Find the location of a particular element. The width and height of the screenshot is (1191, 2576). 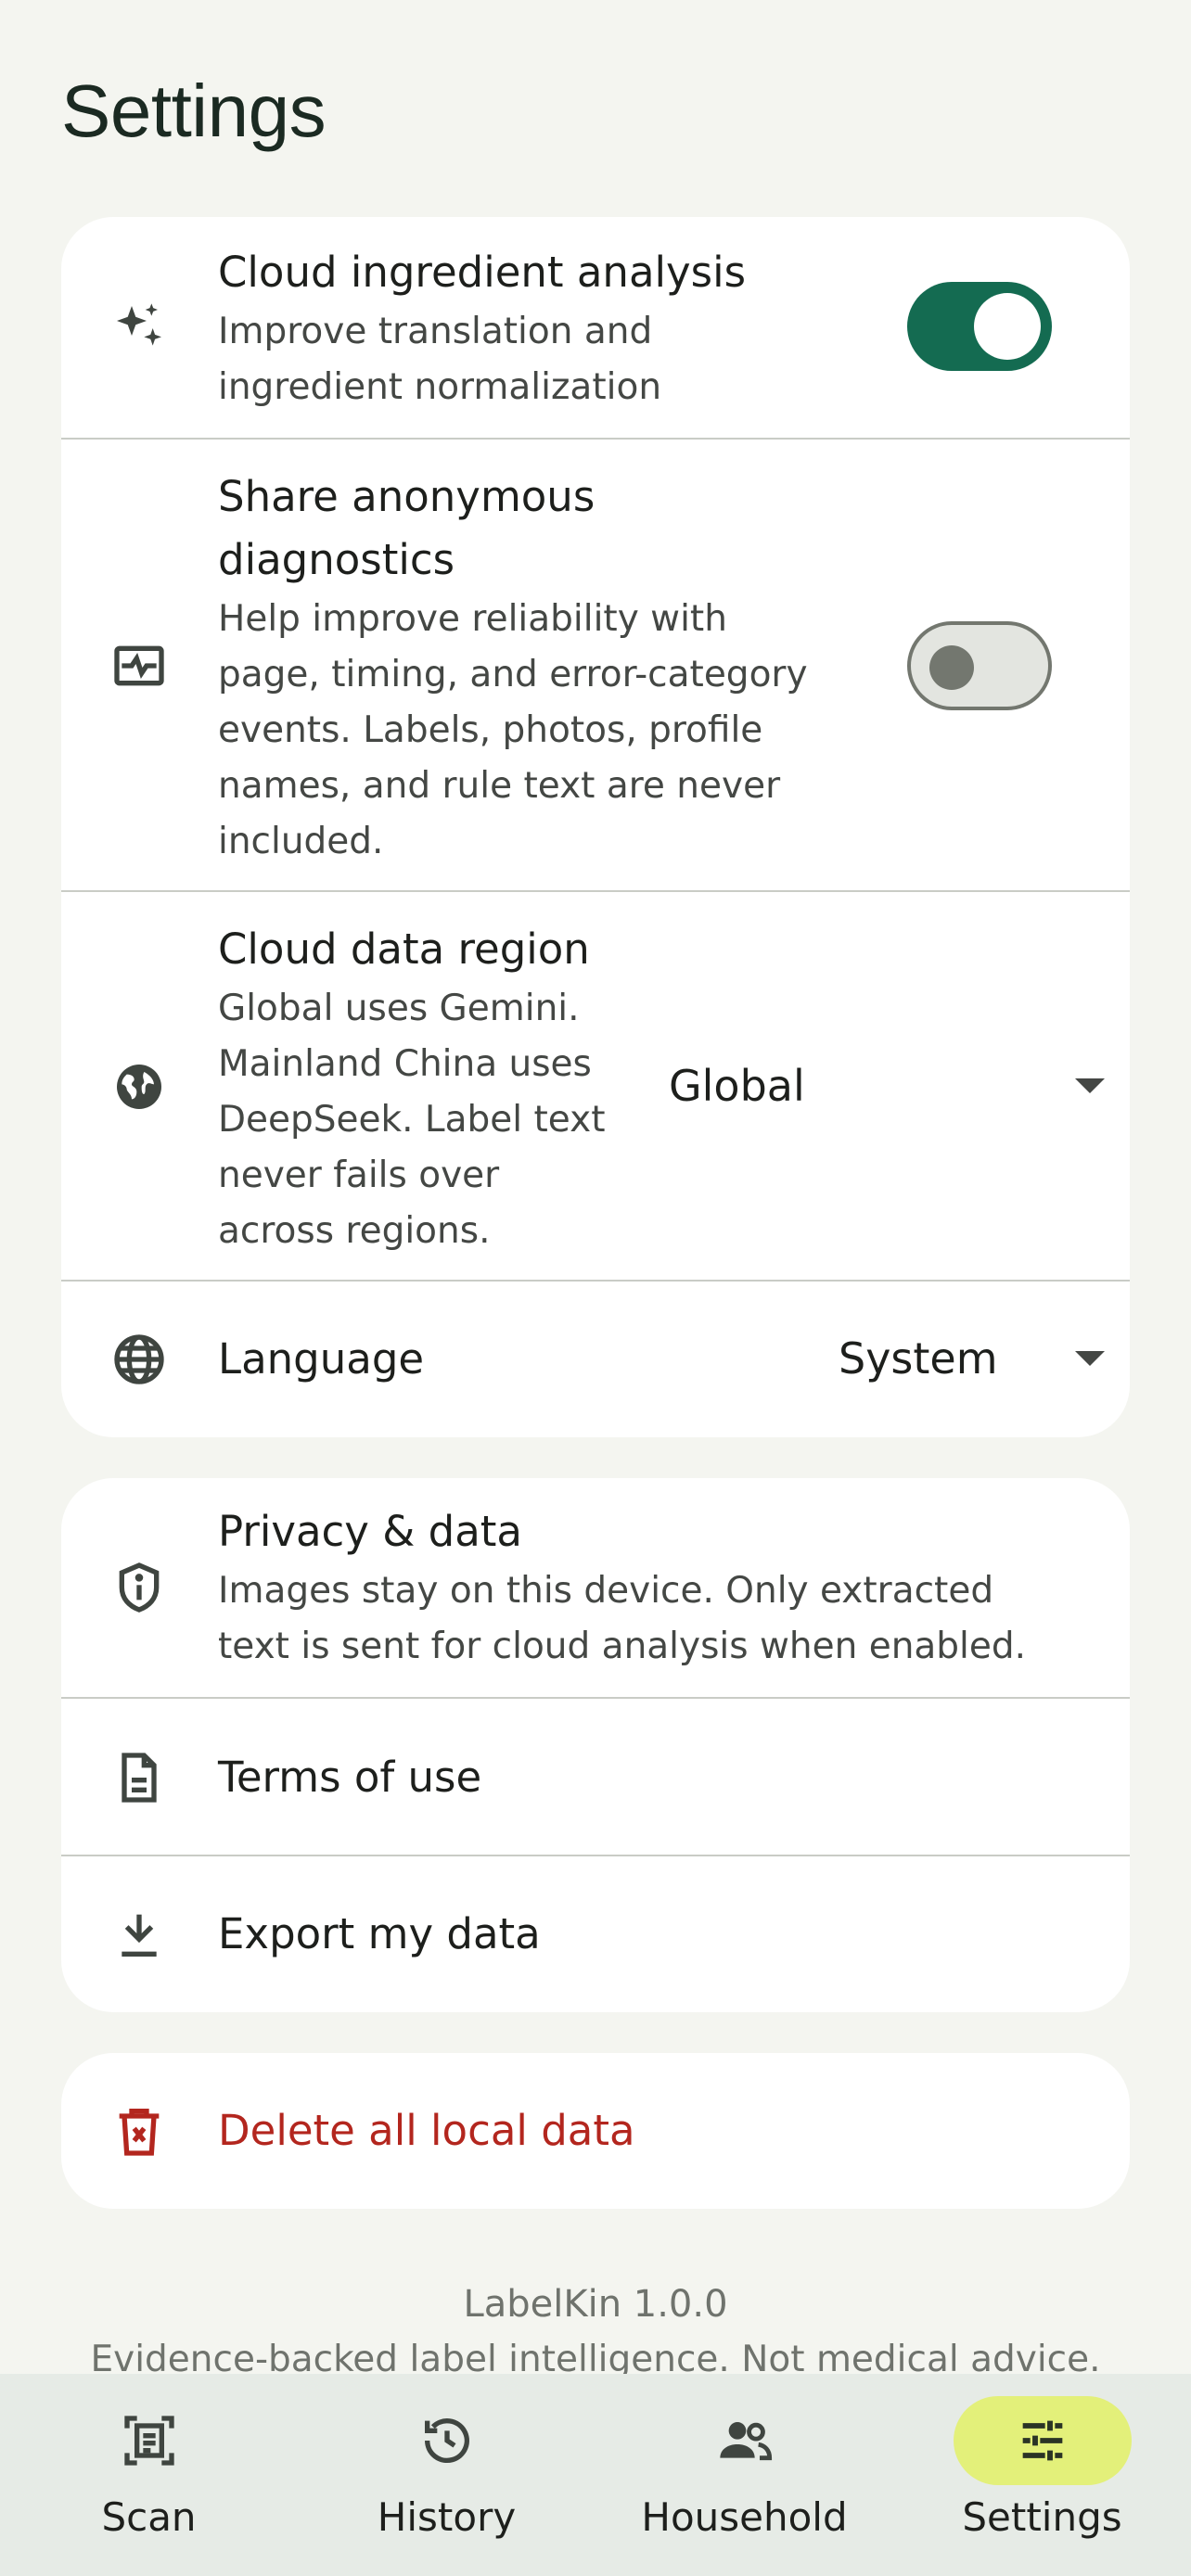

people-icon is located at coordinates (745, 2441).